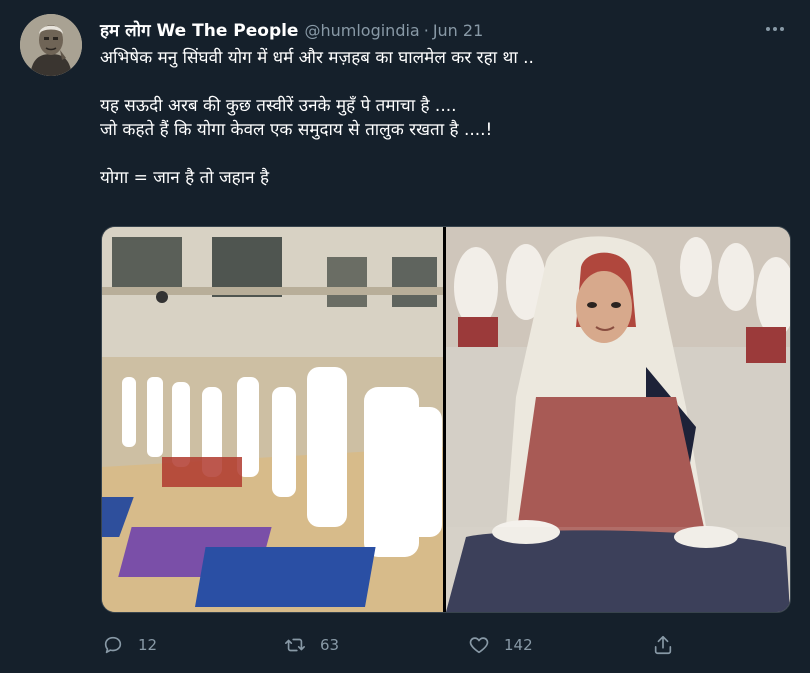  What do you see at coordinates (184, 178) in the screenshot?
I see `tweet-line: योगा = जान है तो जहान है` at bounding box center [184, 178].